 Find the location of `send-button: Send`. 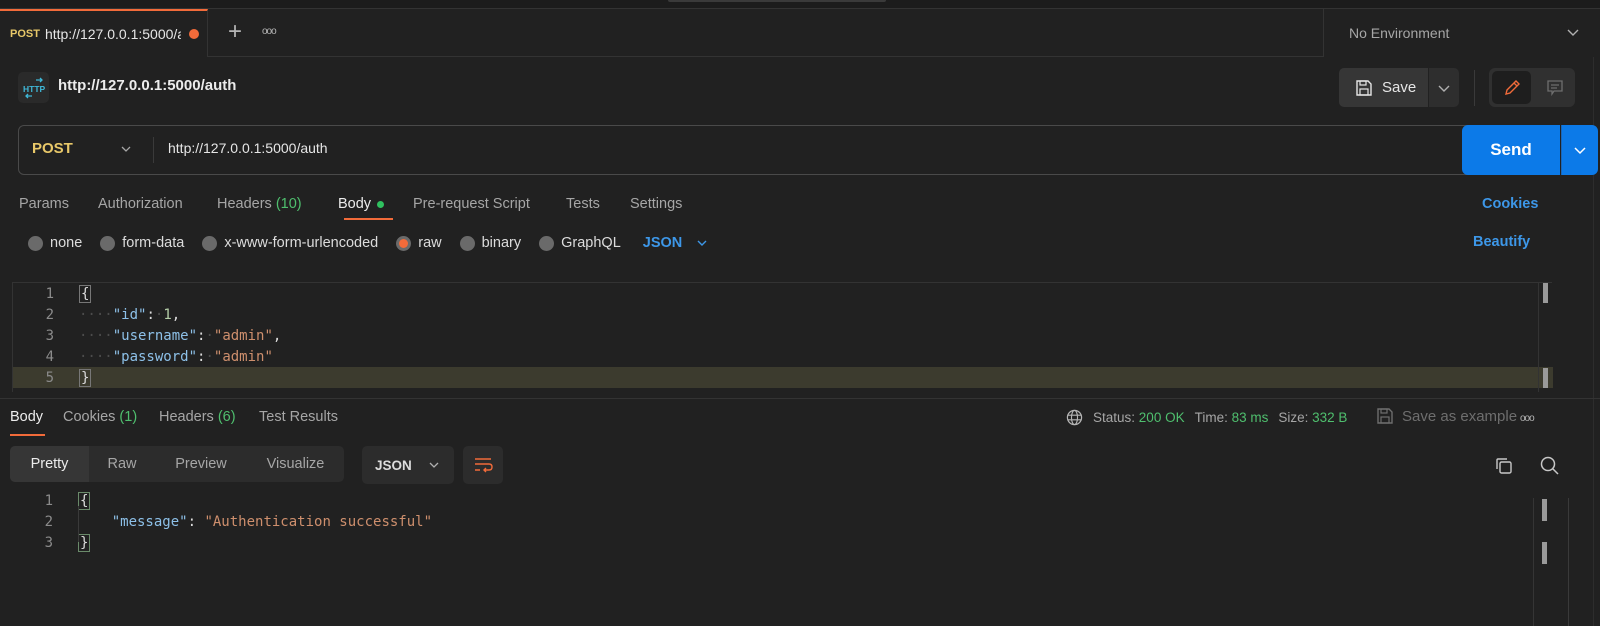

send-button: Send is located at coordinates (1511, 150).